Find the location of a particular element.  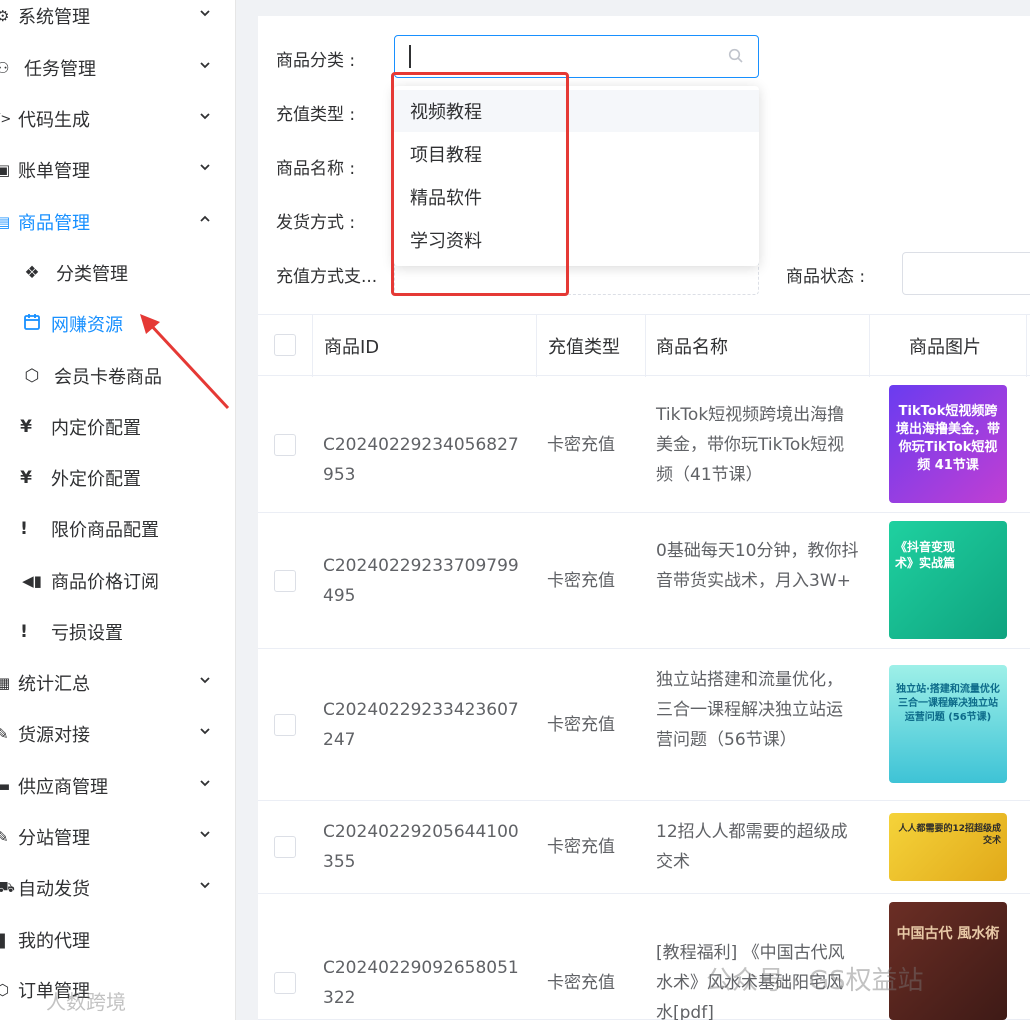

hexagon-icon: ⬡ is located at coordinates (32, 376).